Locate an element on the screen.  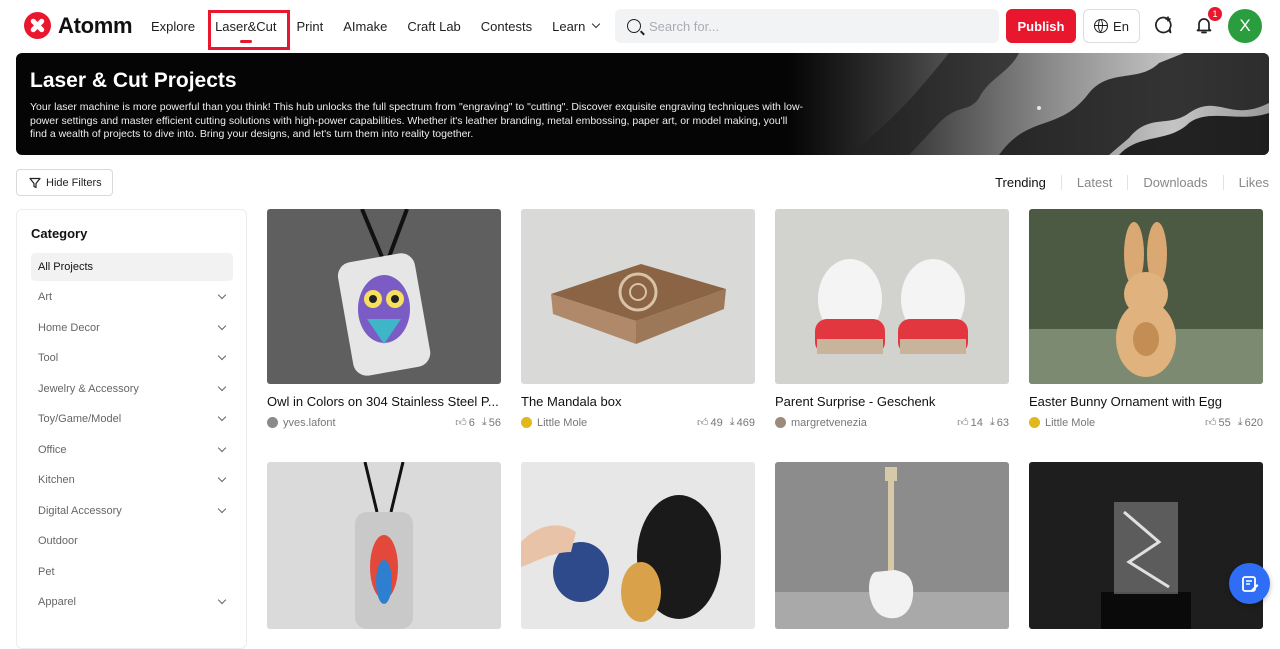
project-stats: 👍︎ 49 ⤓ 469 is located at coordinates (722, 422).